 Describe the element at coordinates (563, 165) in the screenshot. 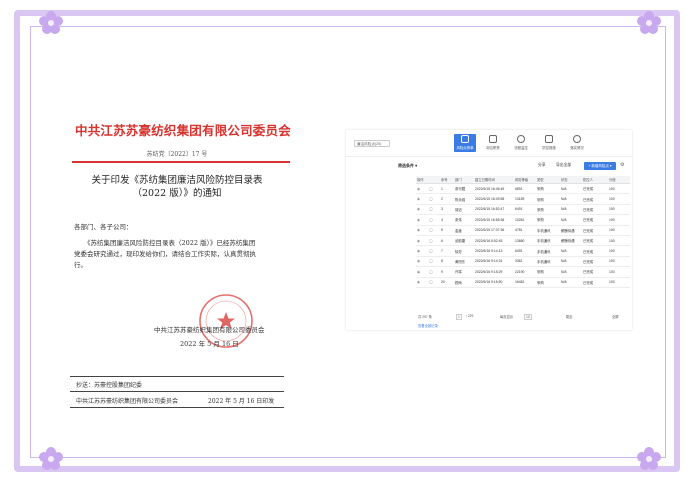

I see `export-button: 导出全部` at that location.